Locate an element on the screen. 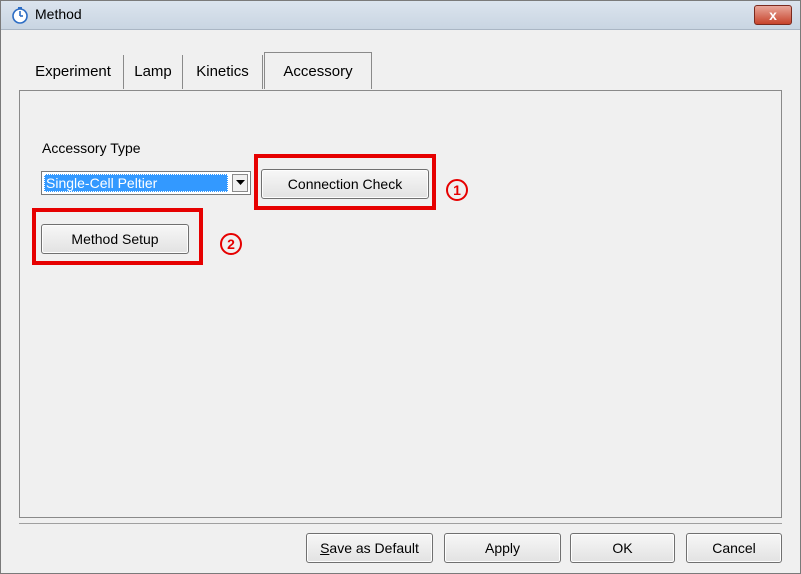  close-button: x is located at coordinates (773, 15).